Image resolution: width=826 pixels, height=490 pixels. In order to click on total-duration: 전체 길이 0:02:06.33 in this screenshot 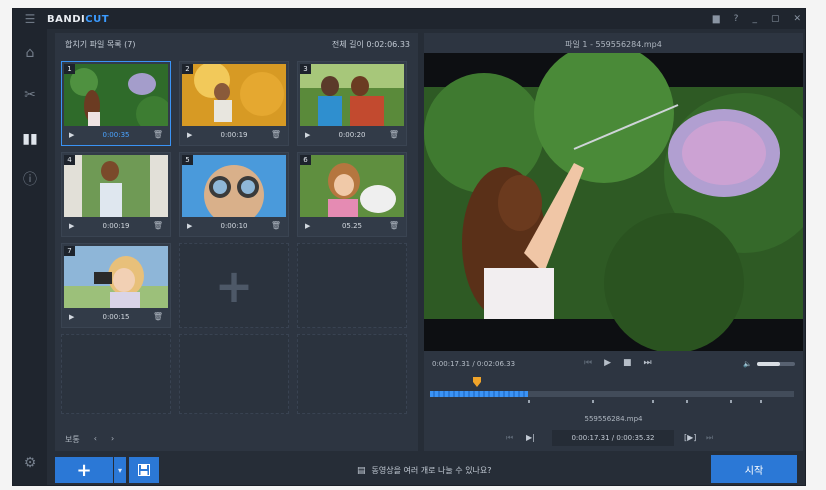, I will do `click(370, 44)`.